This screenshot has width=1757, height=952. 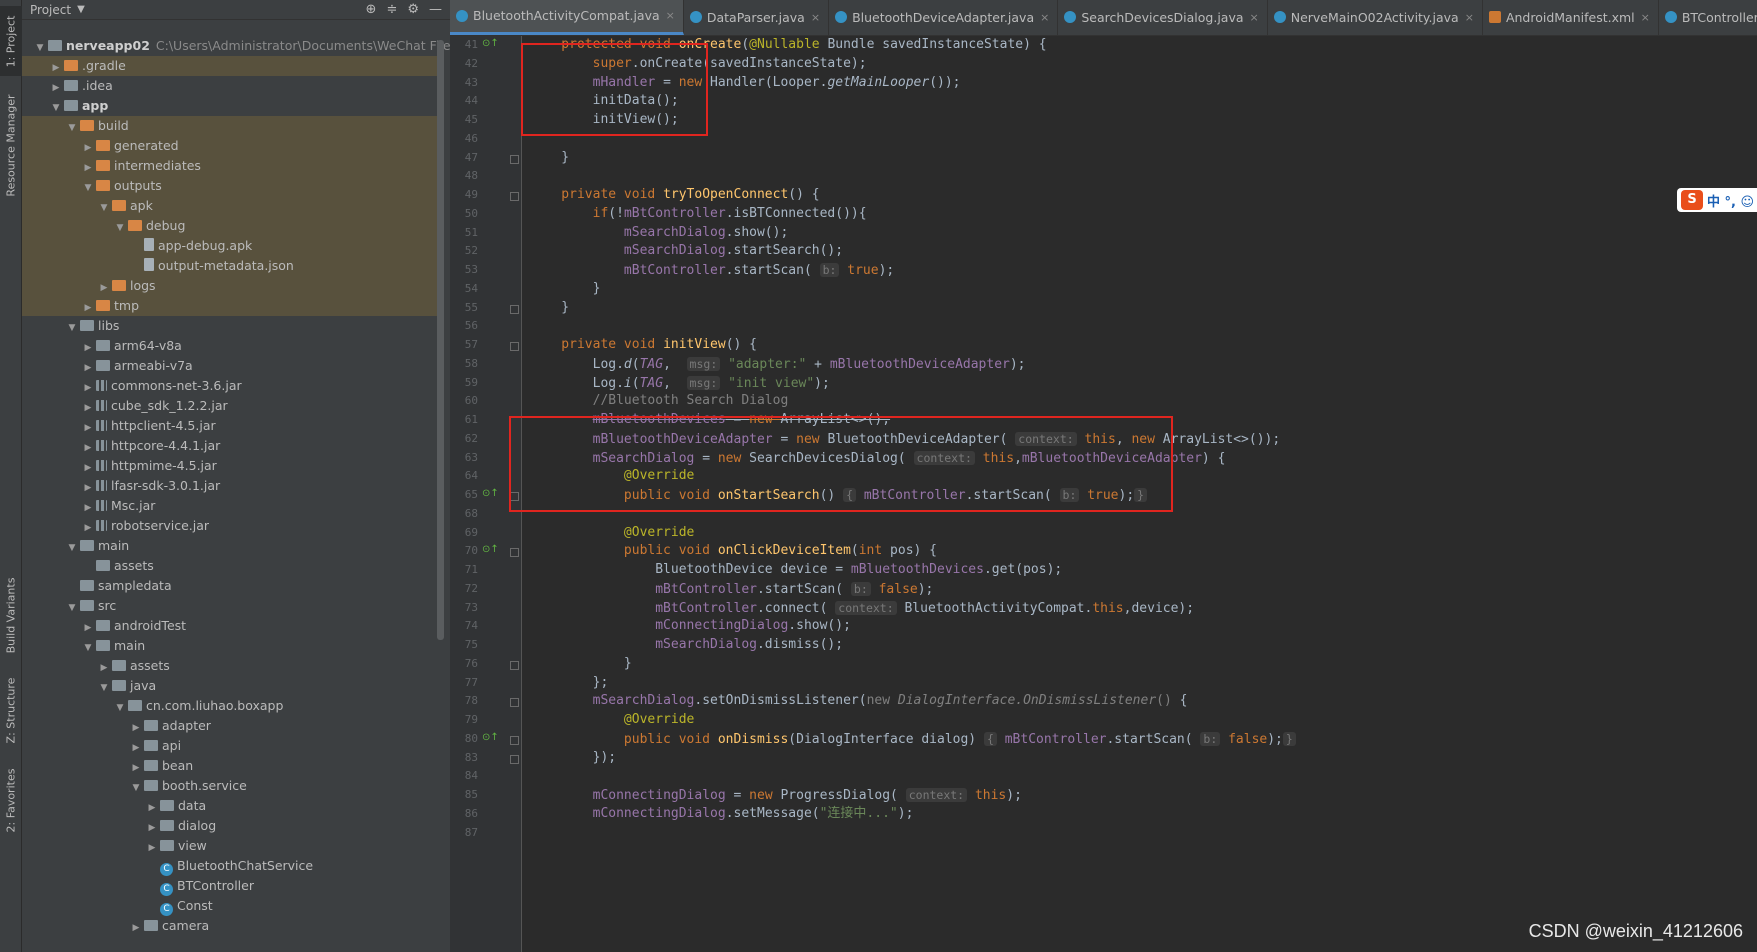 What do you see at coordinates (757, 17) in the screenshot?
I see `editor-tab: DataParser.java ×` at bounding box center [757, 17].